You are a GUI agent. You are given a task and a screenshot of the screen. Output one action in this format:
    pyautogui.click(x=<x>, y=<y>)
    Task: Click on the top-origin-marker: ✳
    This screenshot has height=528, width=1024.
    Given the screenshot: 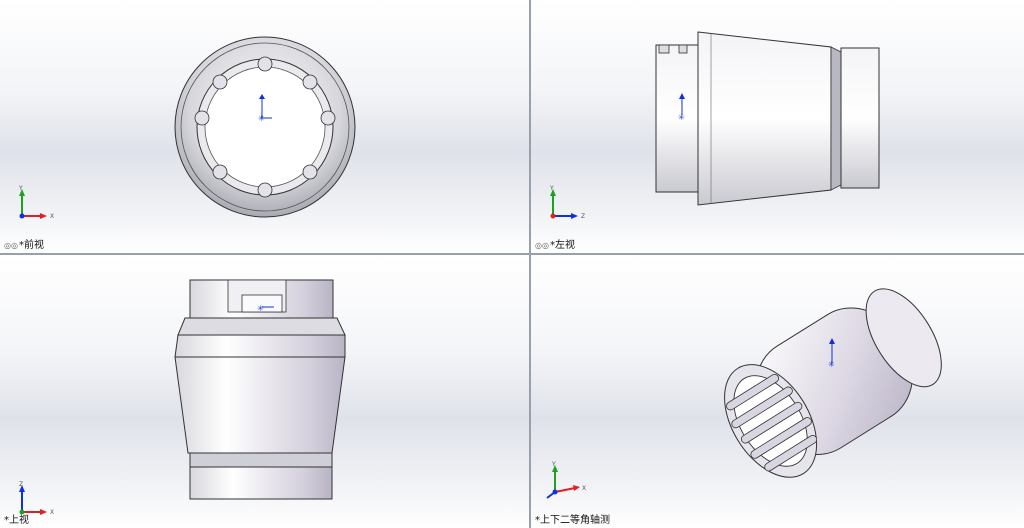 What is the action you would take?
    pyautogui.click(x=260, y=308)
    